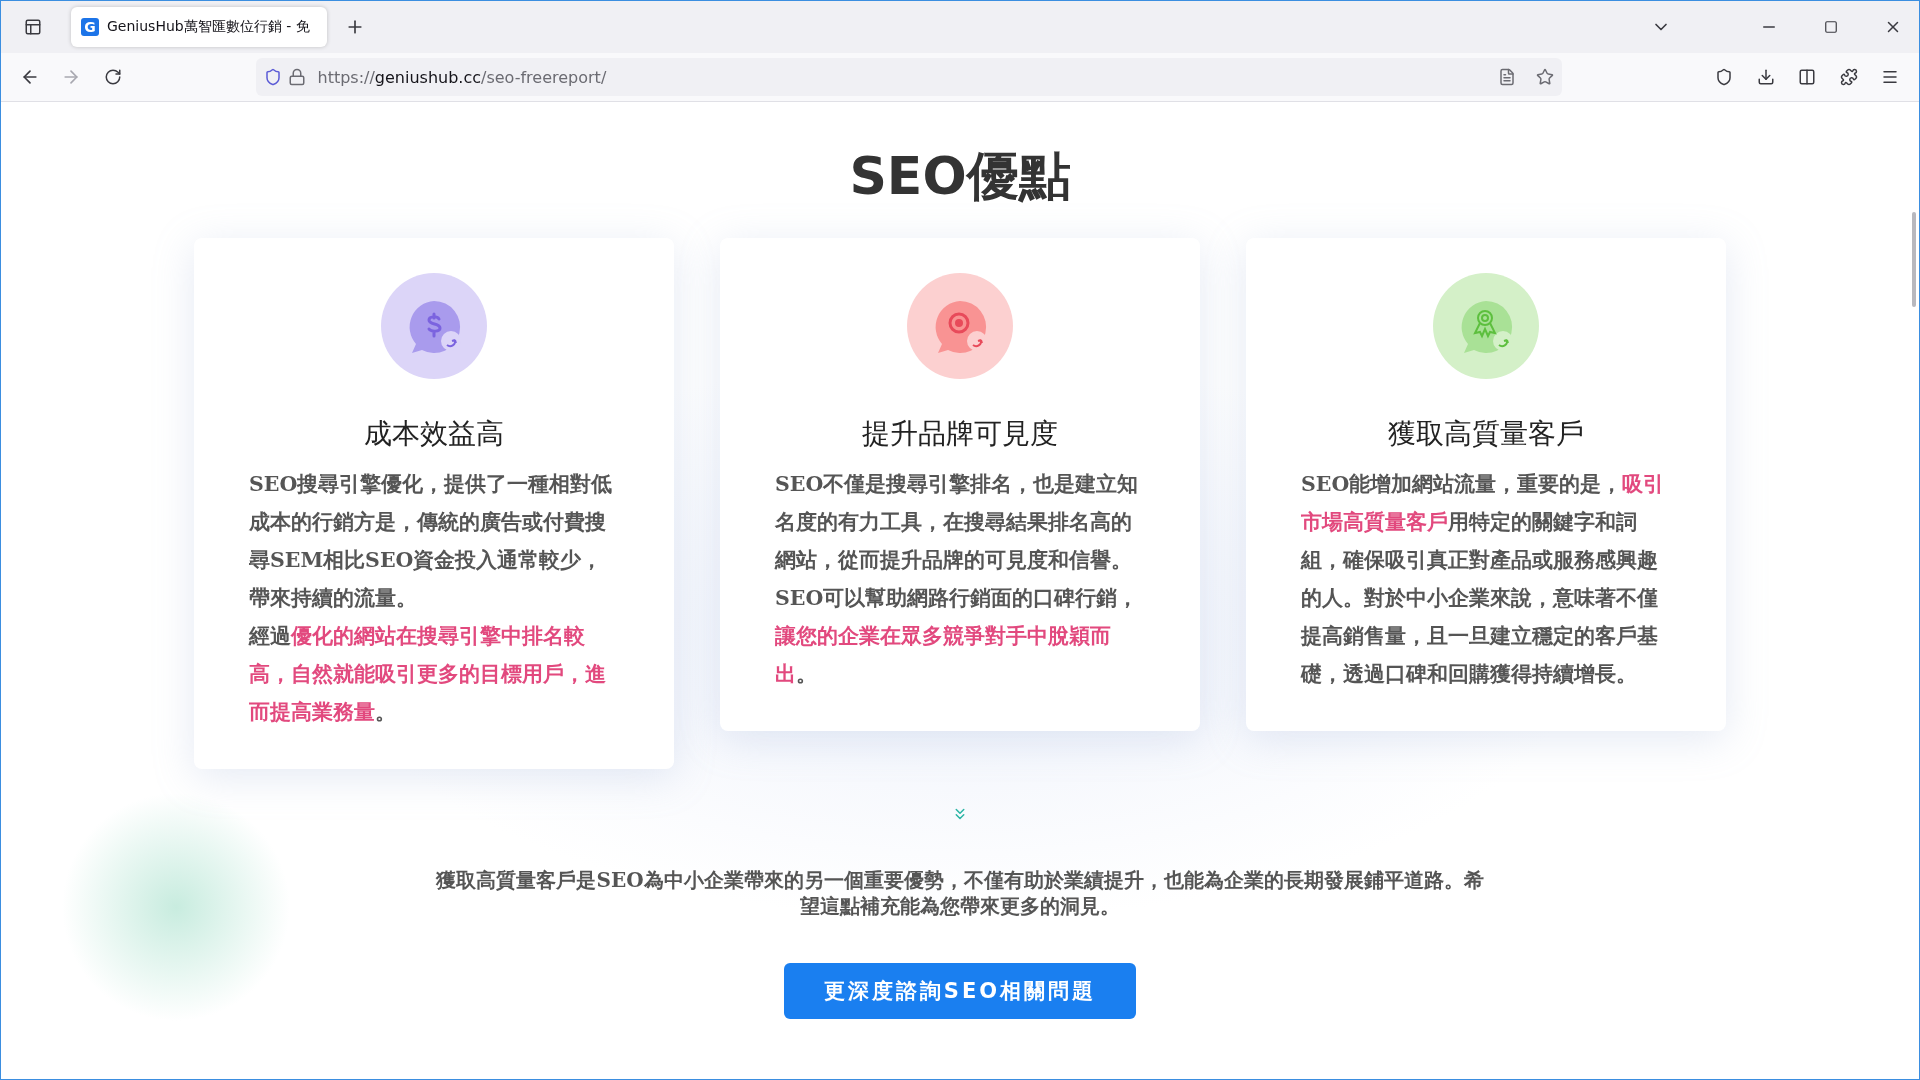  I want to click on tab-title: GeniusHub萬智匯數位行銷 - 免, so click(208, 27).